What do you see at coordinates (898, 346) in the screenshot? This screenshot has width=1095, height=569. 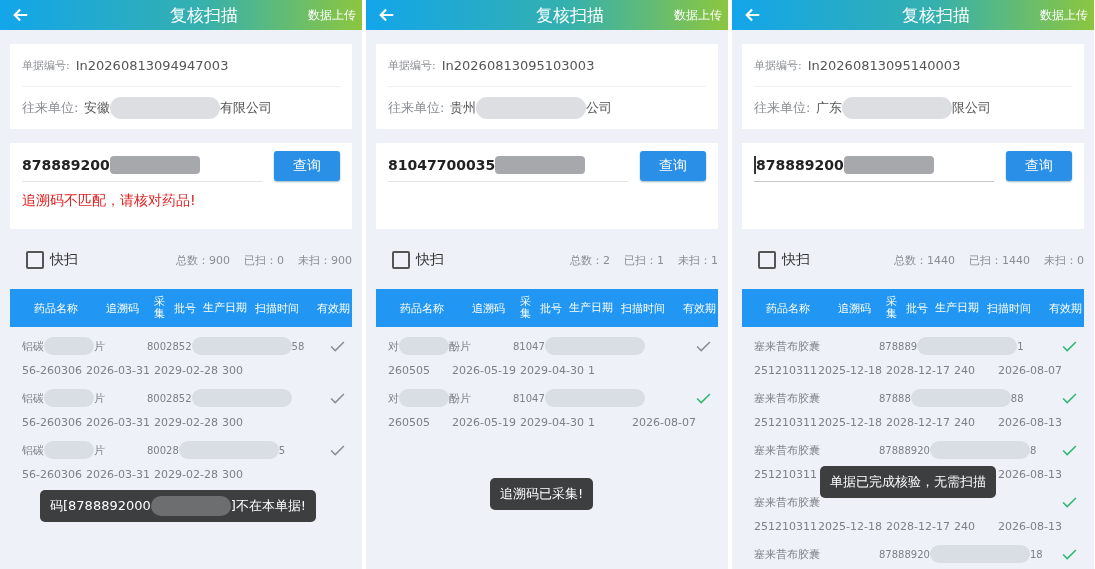 I see `trace-code: 878889` at bounding box center [898, 346].